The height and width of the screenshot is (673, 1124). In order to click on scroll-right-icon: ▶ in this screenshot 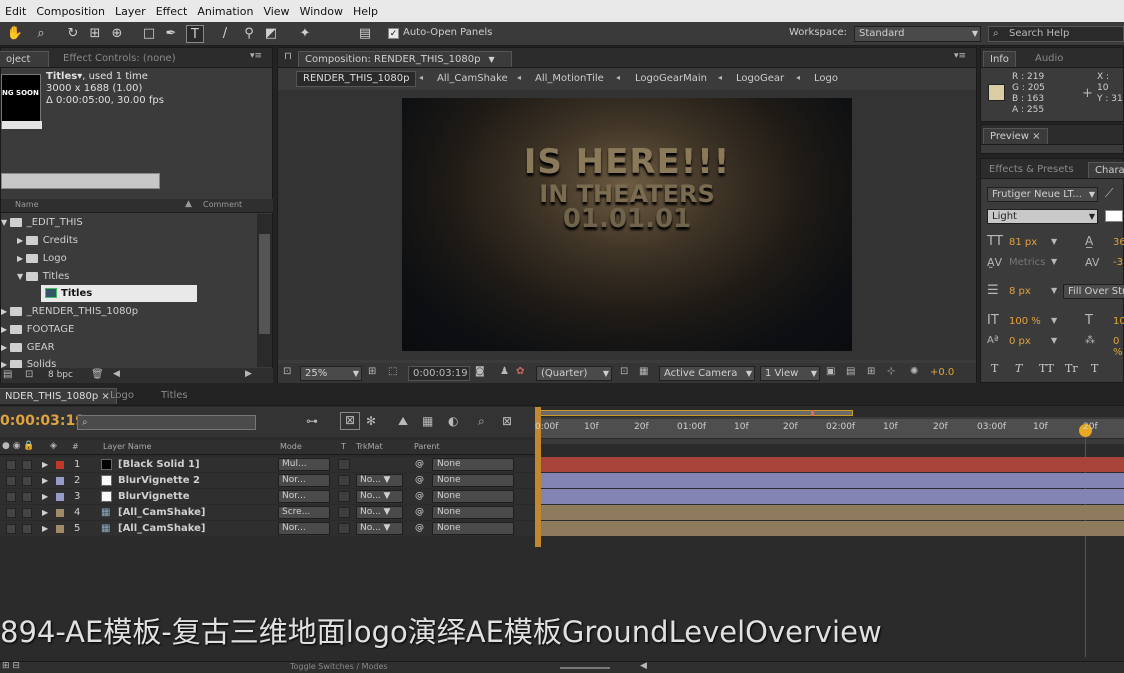, I will do `click(248, 374)`.